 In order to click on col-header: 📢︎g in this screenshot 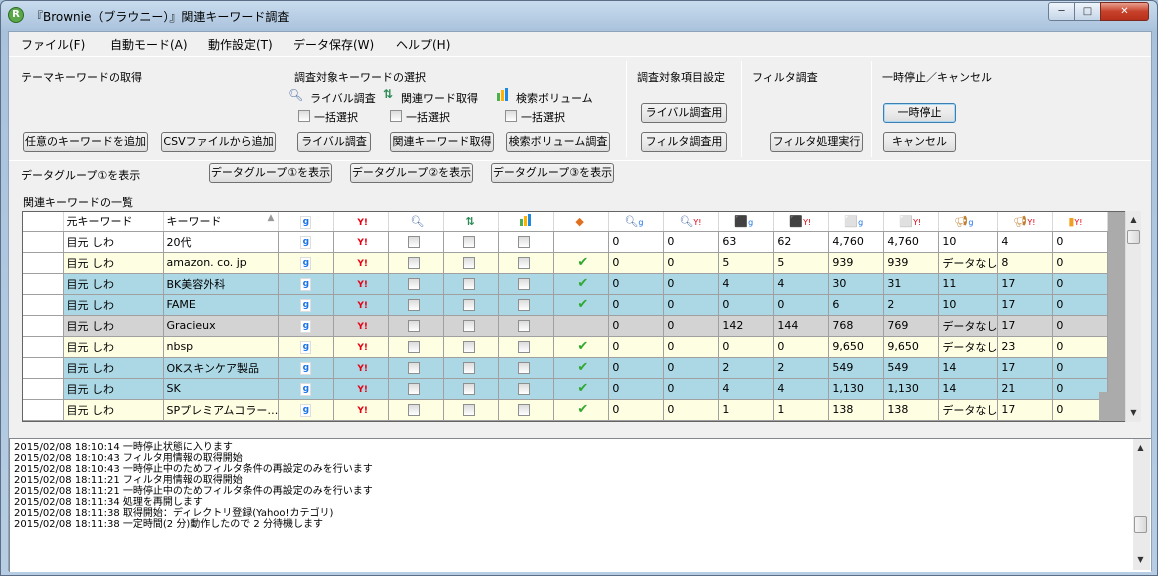, I will do `click(968, 222)`.